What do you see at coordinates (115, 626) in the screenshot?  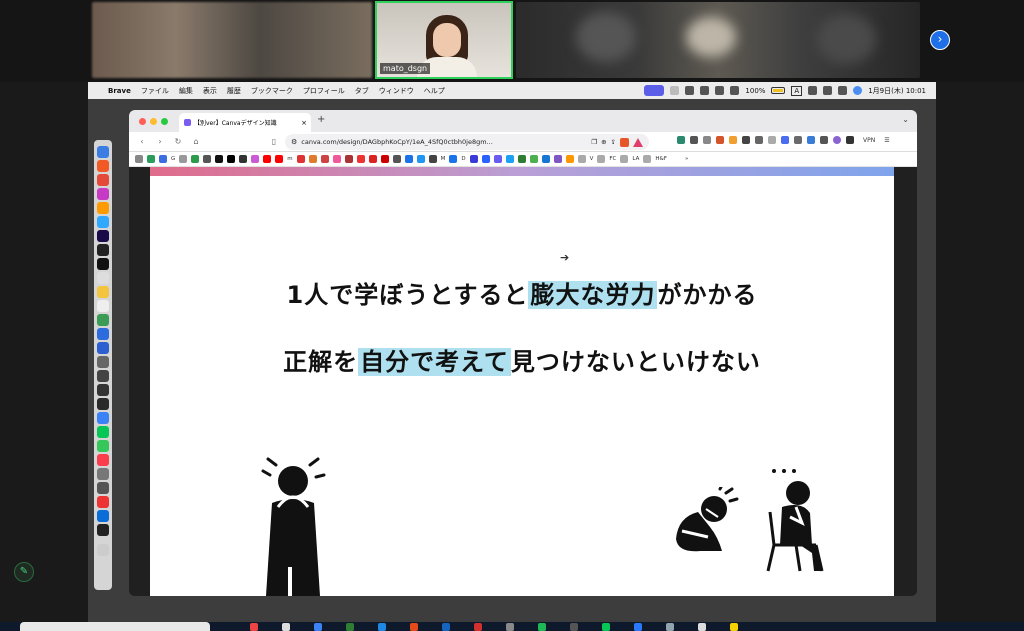 I see `taskbar-search` at bounding box center [115, 626].